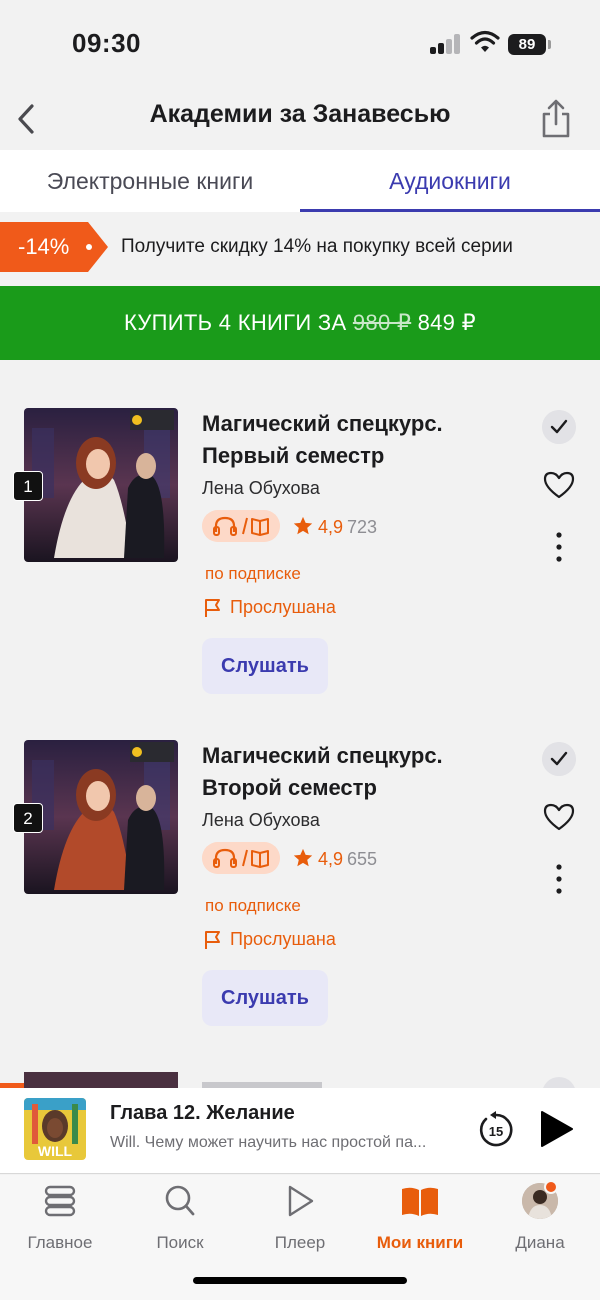  What do you see at coordinates (28, 486) in the screenshot?
I see `series-number-badge: 1` at bounding box center [28, 486].